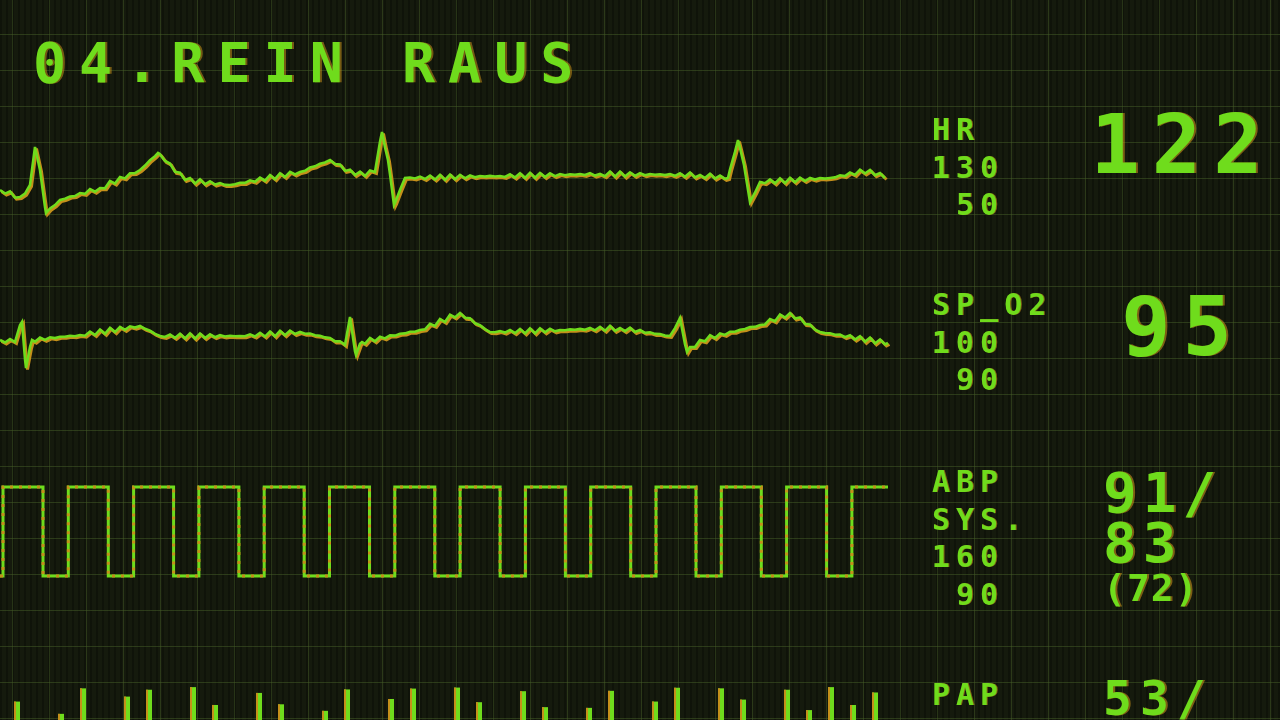 The width and height of the screenshot is (1280, 720). Describe the element at coordinates (1151, 588) in the screenshot. I see `reading-value: (72)` at that location.